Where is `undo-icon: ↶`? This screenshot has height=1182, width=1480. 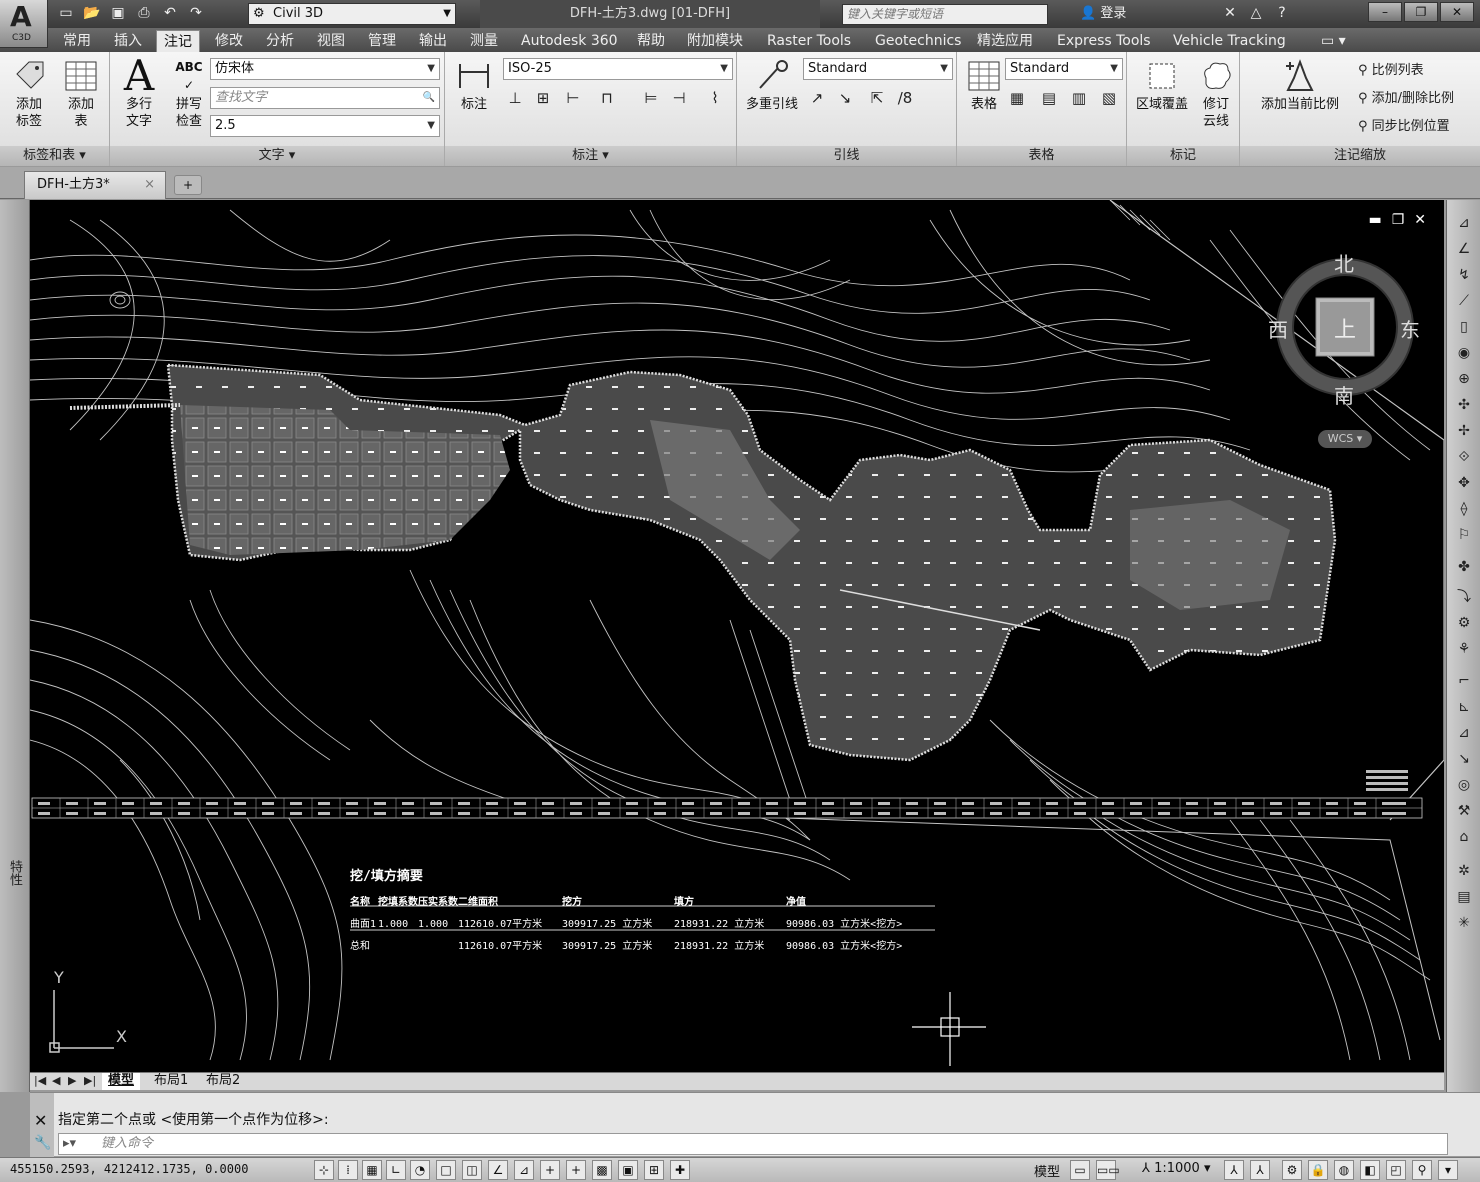
undo-icon: ↶ is located at coordinates (170, 13).